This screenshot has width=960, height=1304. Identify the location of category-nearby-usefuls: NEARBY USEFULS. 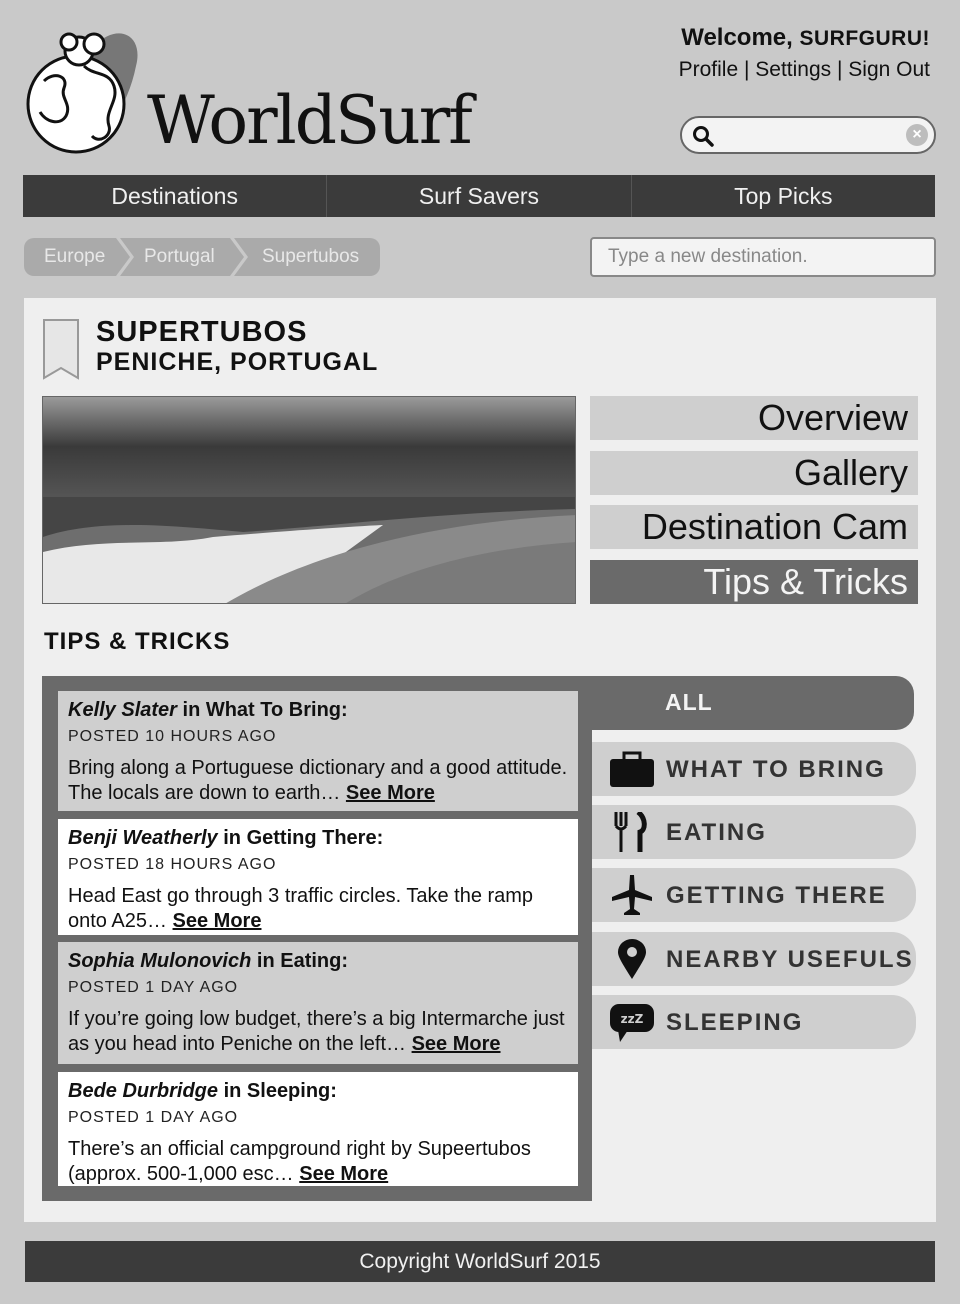
(754, 959).